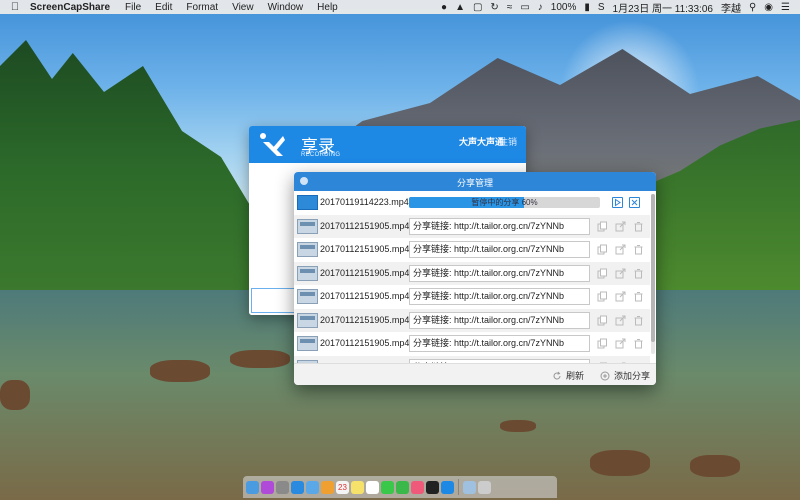 The width and height of the screenshot is (800, 500). What do you see at coordinates (524, 7) in the screenshot?
I see `airplay-icon: ▭` at bounding box center [524, 7].